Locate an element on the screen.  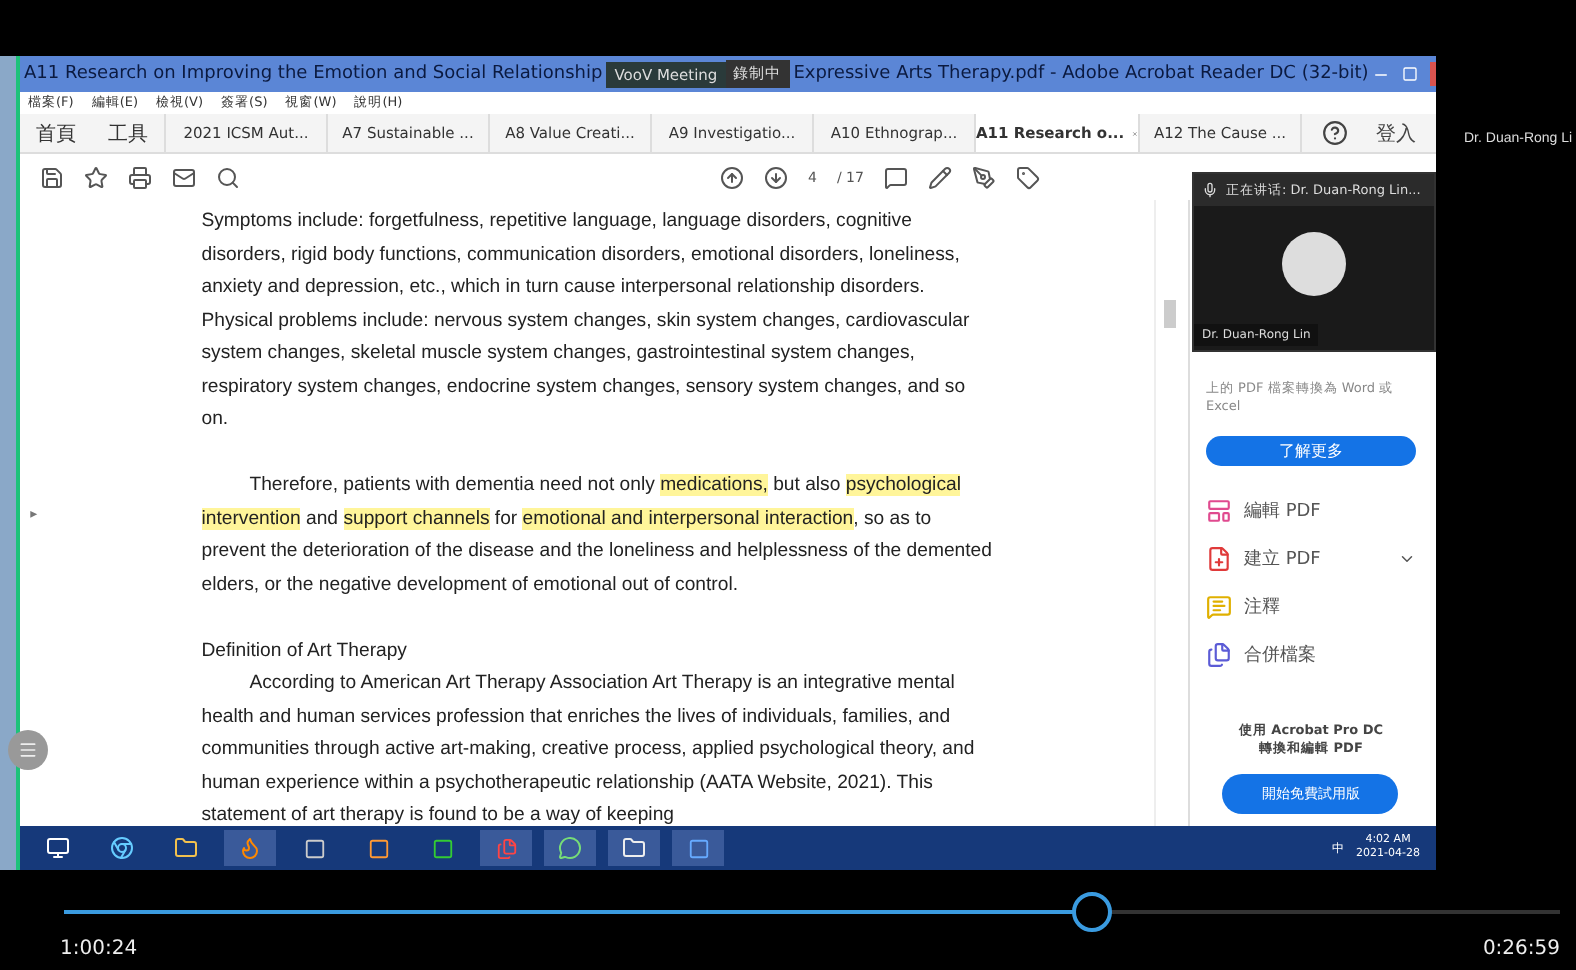
window-title: Expressive Arts Therapy.pdf - Adobe Acrobat Reader DC (32-bit) is located at coordinates (1081, 74).